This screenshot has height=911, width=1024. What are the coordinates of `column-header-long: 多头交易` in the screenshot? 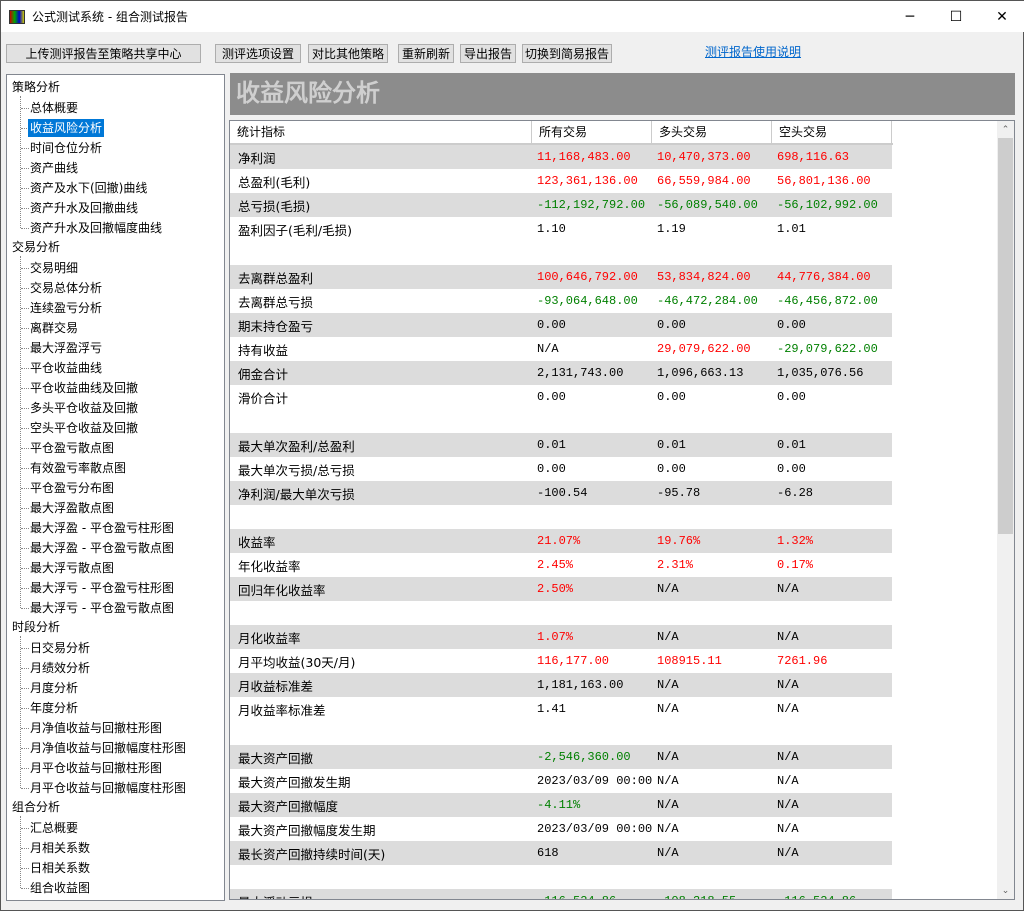 It's located at (712, 132).